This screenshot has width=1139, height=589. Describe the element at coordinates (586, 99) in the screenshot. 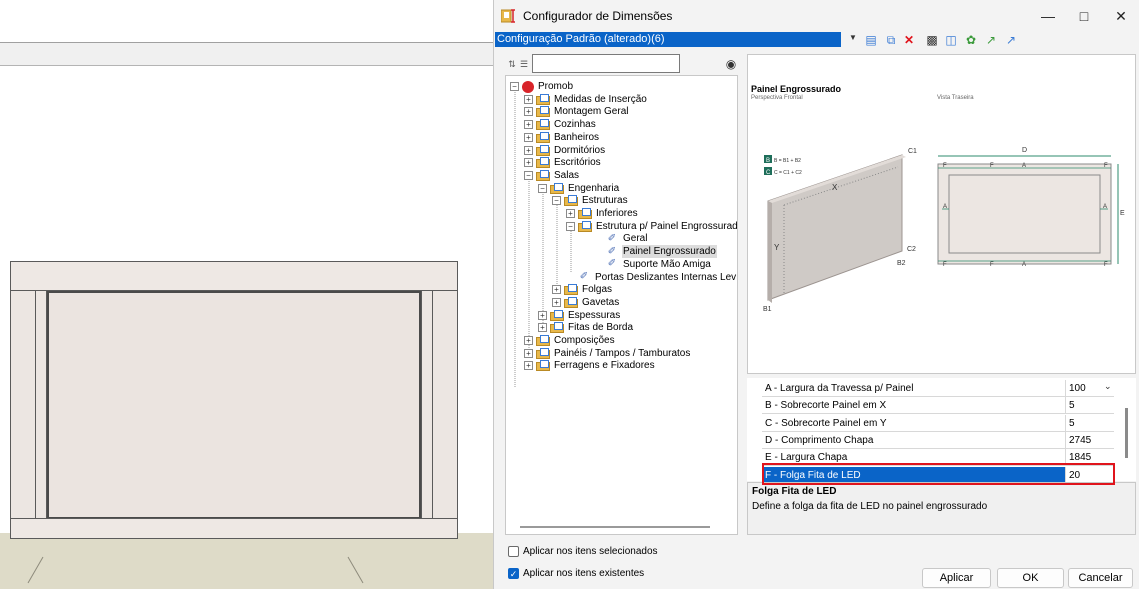

I see `tree-item: + Medidas de Inserção` at that location.